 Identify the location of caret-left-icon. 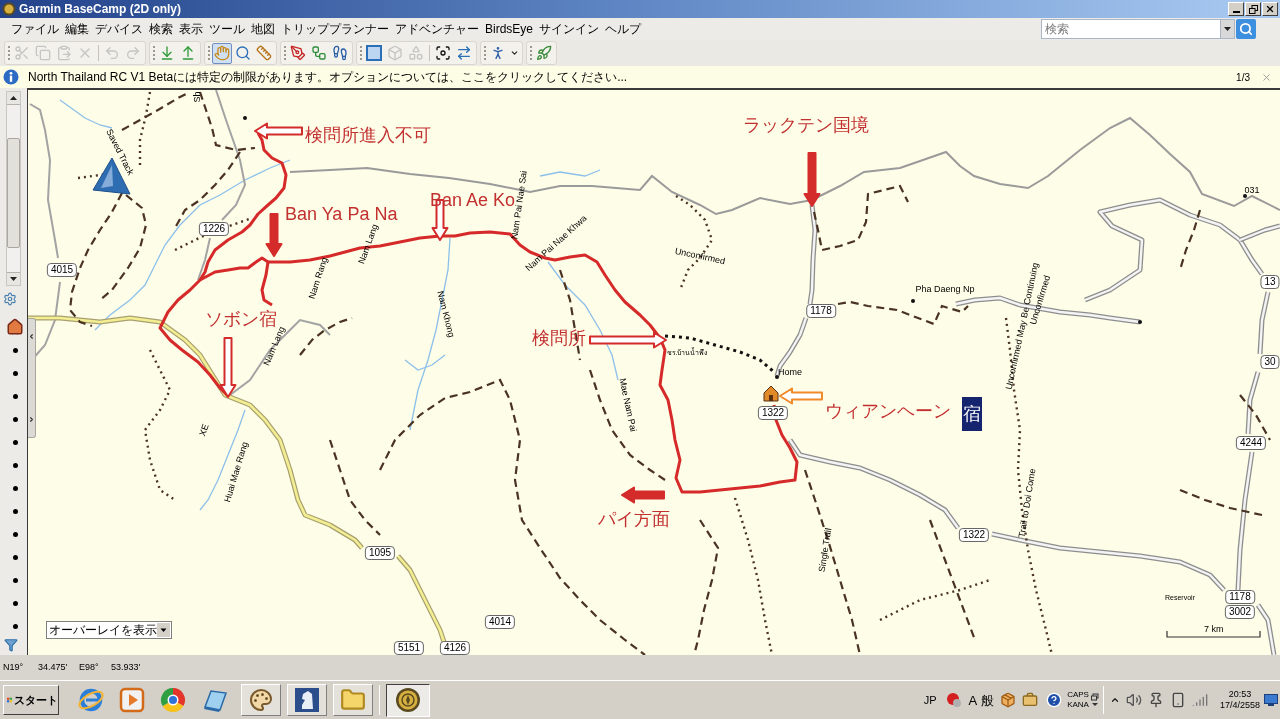
(31, 336).